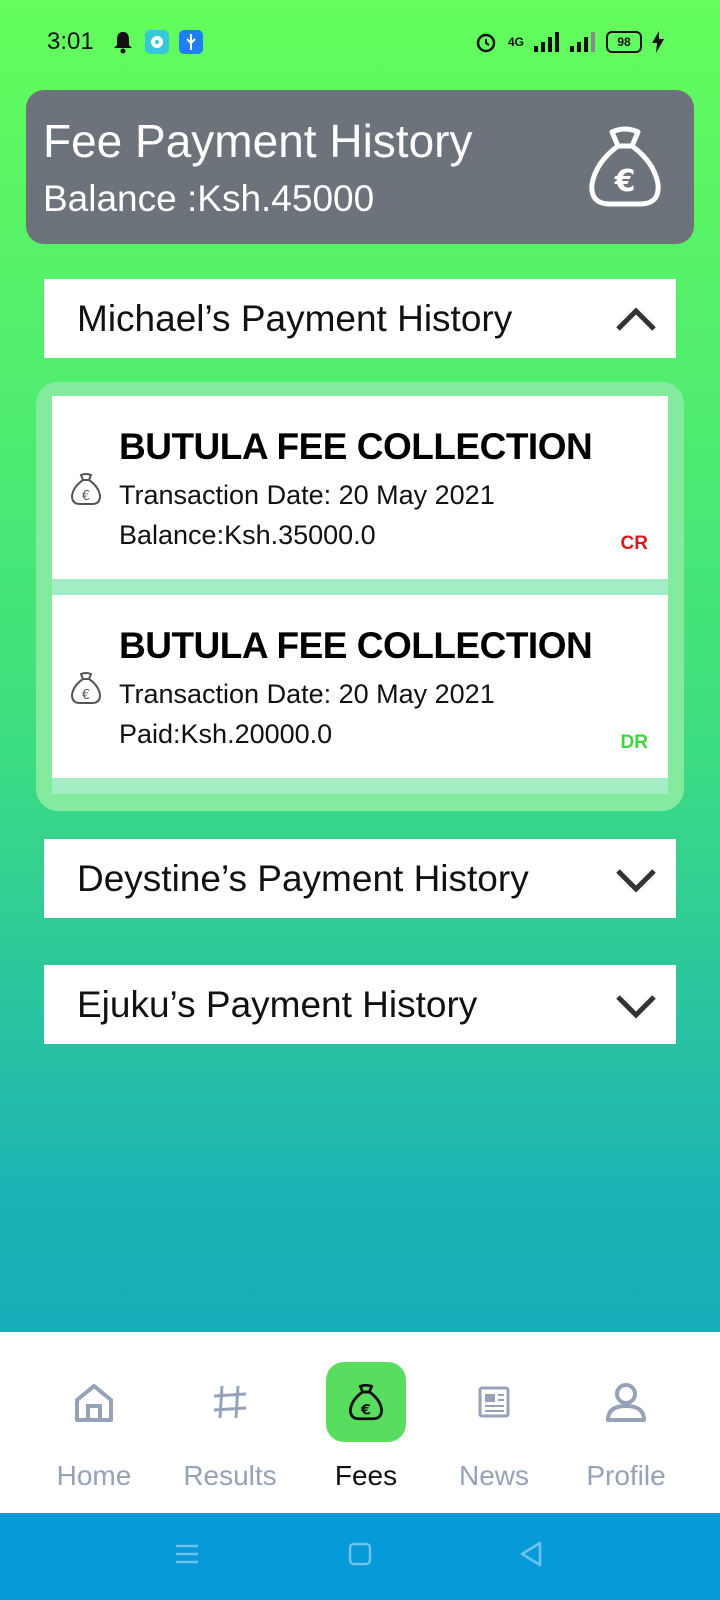 Image resolution: width=720 pixels, height=1600 pixels. I want to click on alarm-icon, so click(486, 43).